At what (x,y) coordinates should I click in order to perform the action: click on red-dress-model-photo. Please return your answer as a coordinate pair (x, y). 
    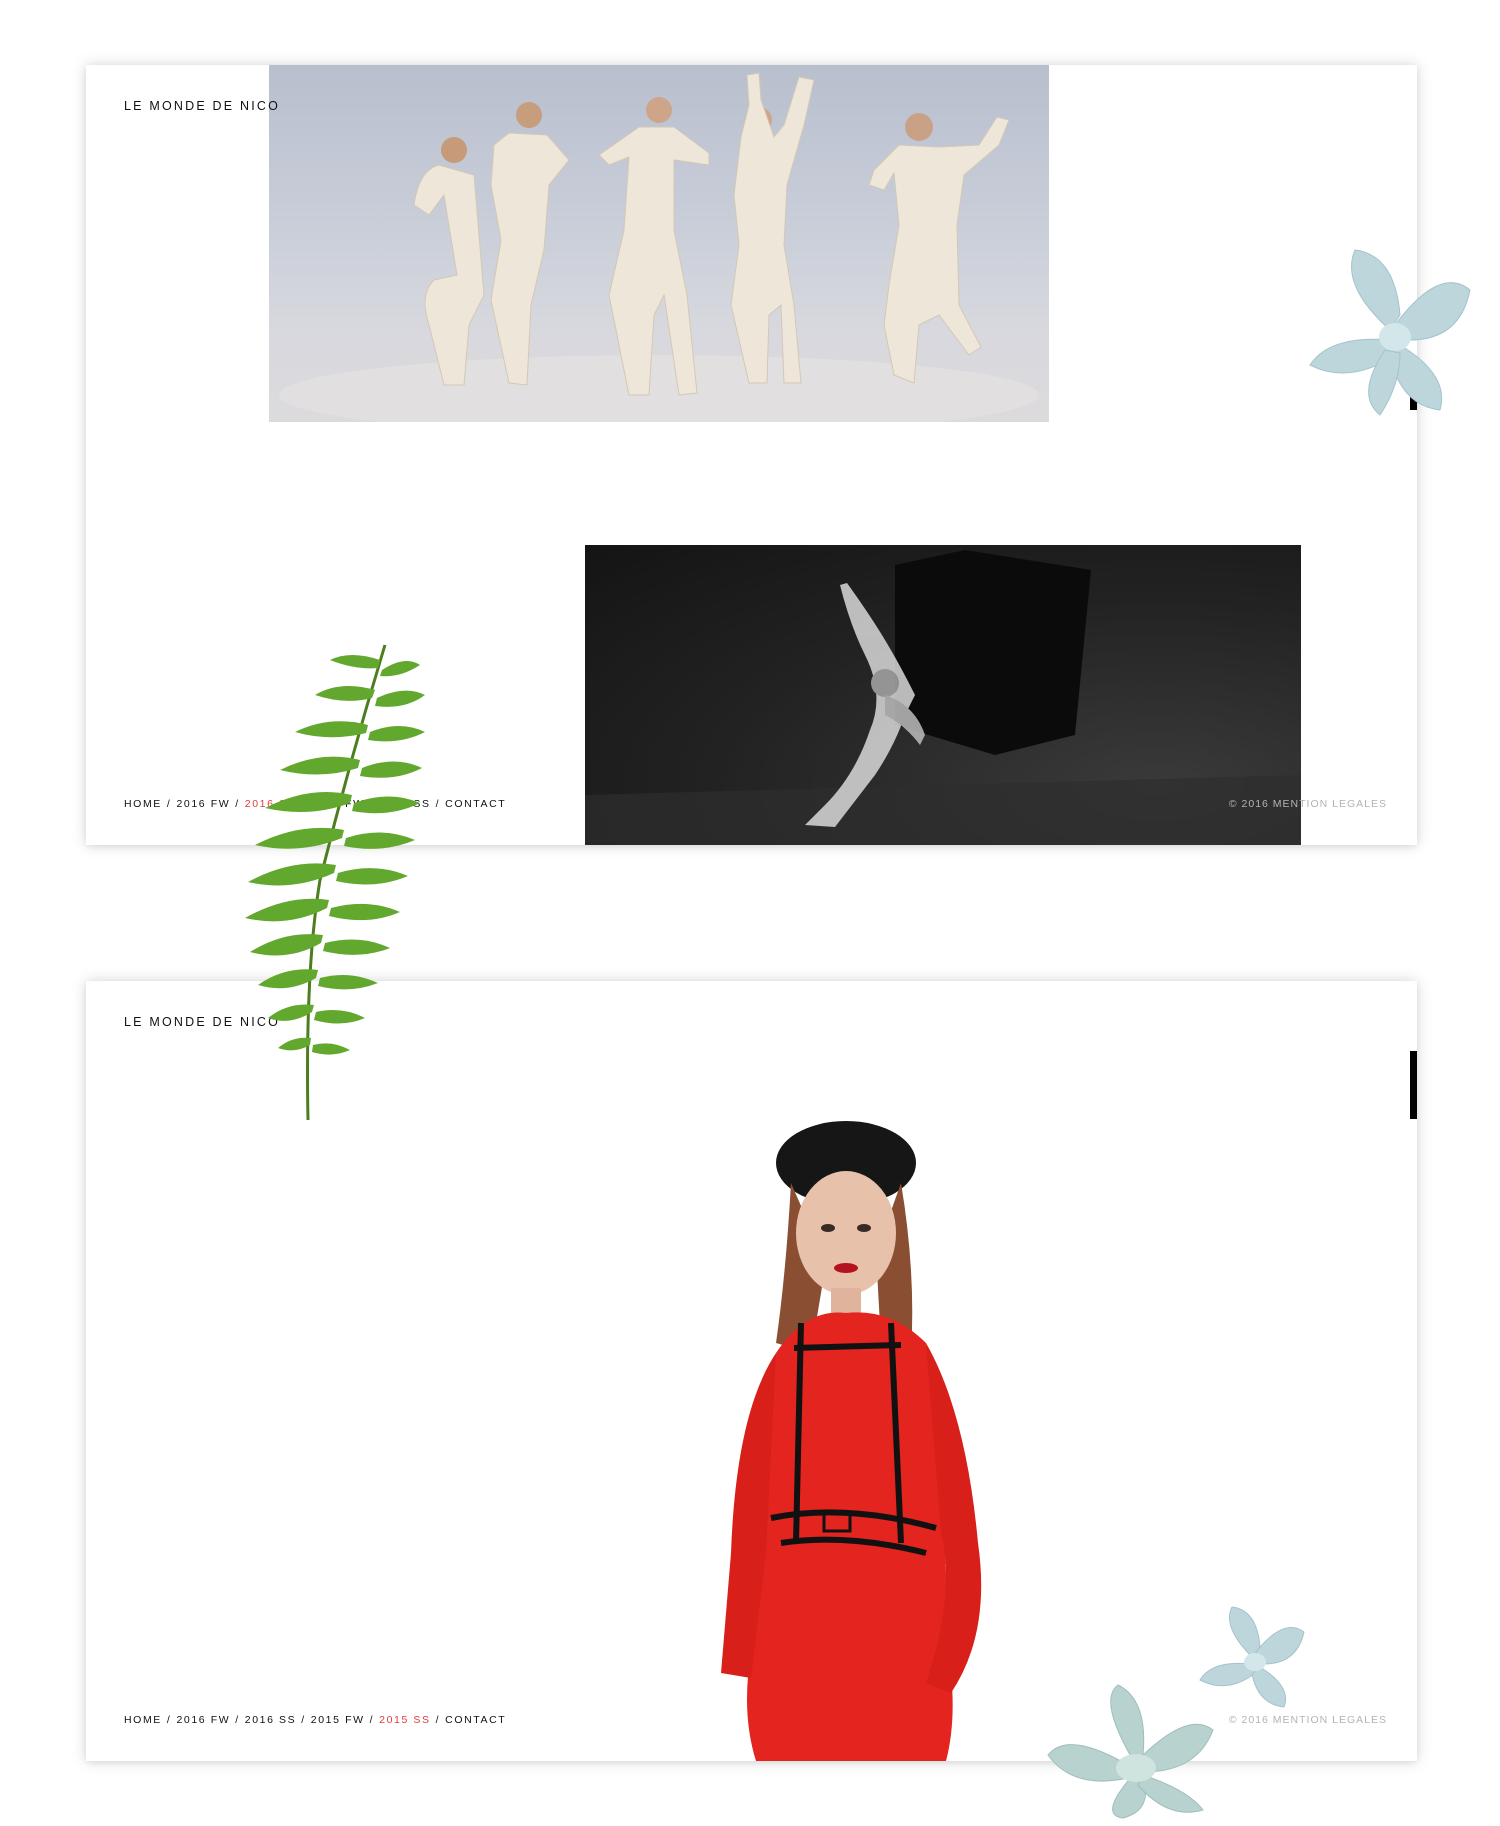
    Looking at the image, I should click on (881, 1437).